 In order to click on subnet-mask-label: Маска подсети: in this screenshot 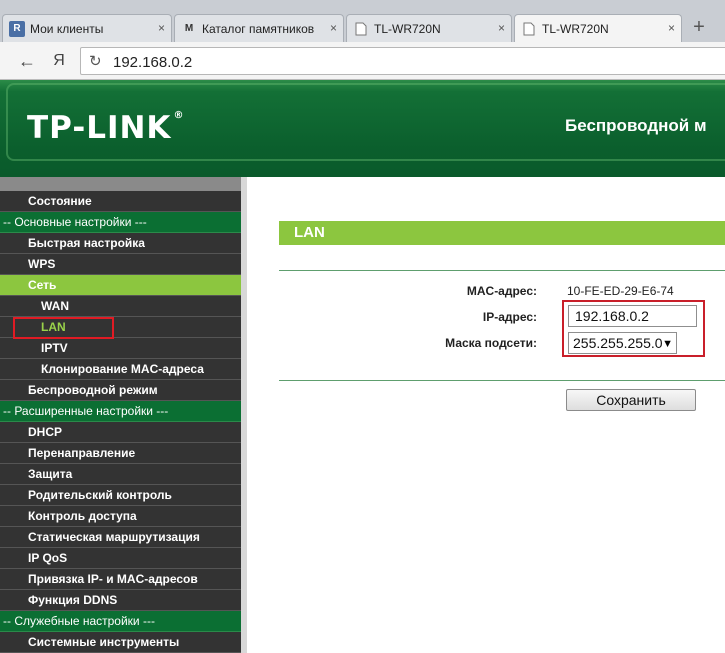, I will do `click(491, 343)`.